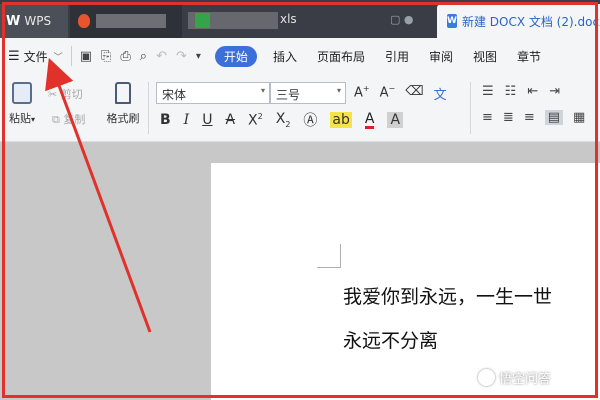  Describe the element at coordinates (525, 379) in the screenshot. I see `watermark-text: 悟空问答` at that location.